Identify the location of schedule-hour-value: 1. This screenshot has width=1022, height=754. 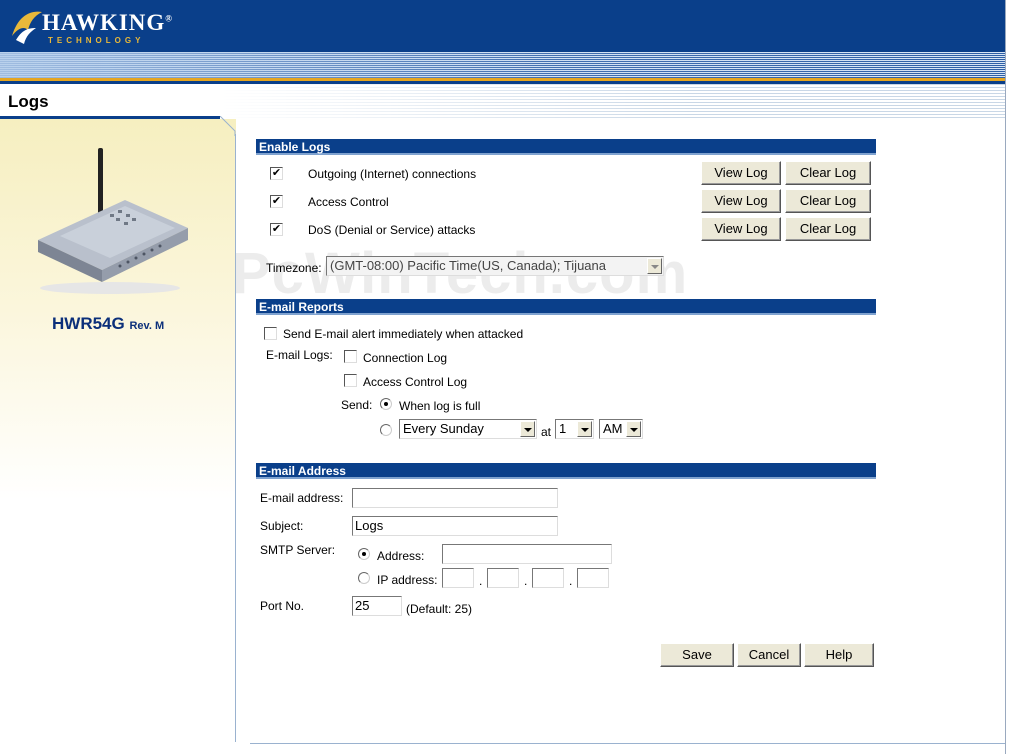
(563, 428).